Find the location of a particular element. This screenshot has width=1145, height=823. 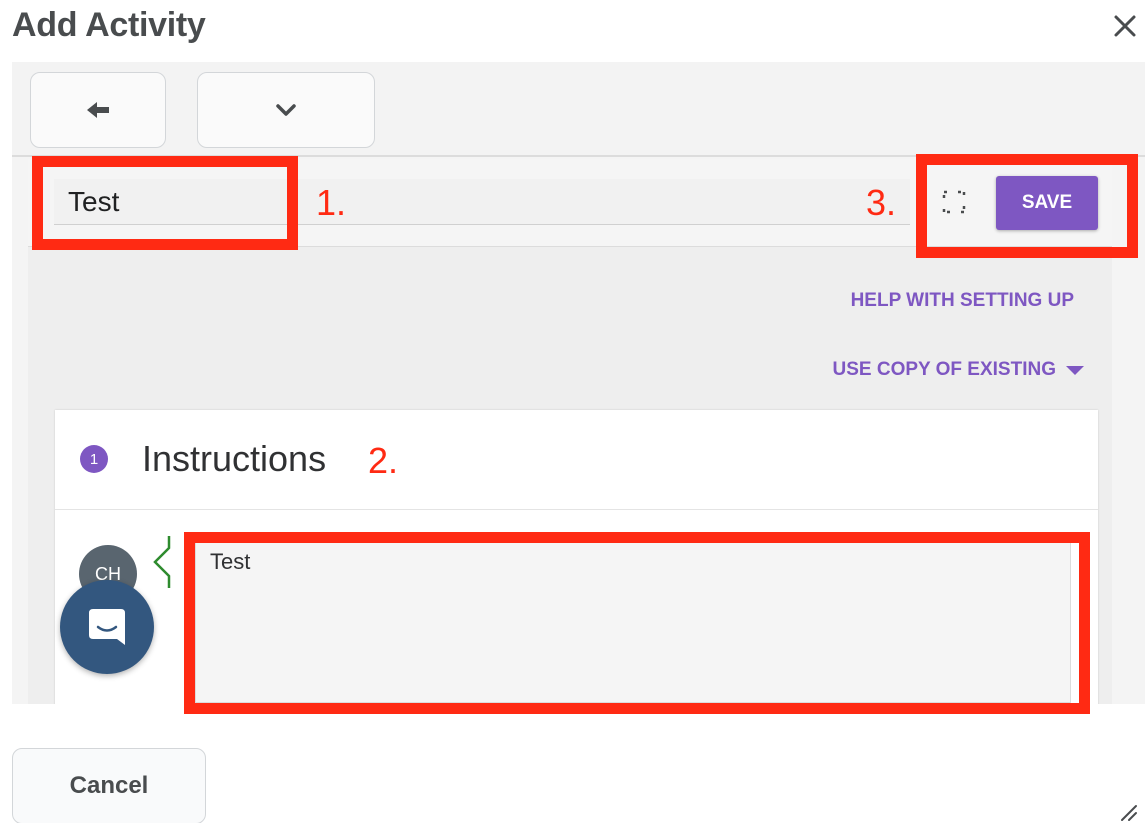

close-button is located at coordinates (1125, 26).